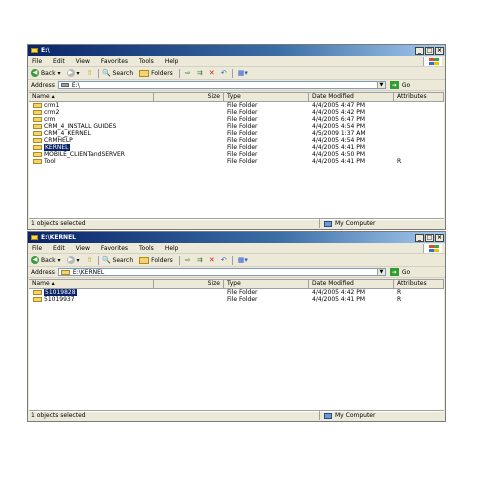  I want to click on table-row: Tool File Folder 4/4/2005 4:41 PM R, so click(236, 161).